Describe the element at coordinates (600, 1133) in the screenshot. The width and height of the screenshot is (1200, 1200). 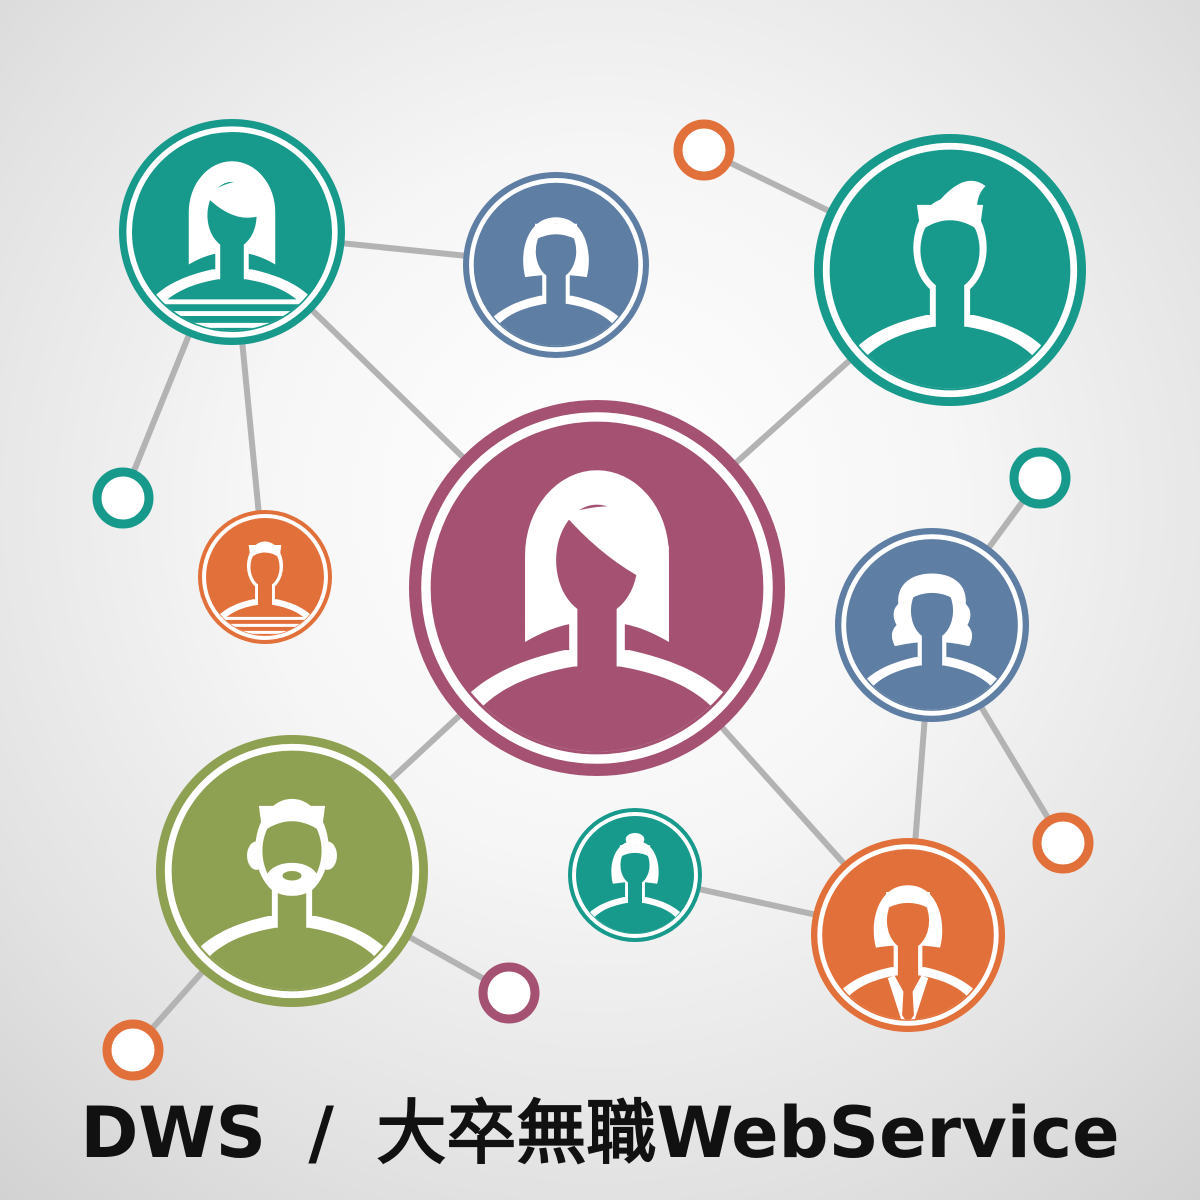
I see `brand-title: DWS / 大卒無職WebService` at that location.